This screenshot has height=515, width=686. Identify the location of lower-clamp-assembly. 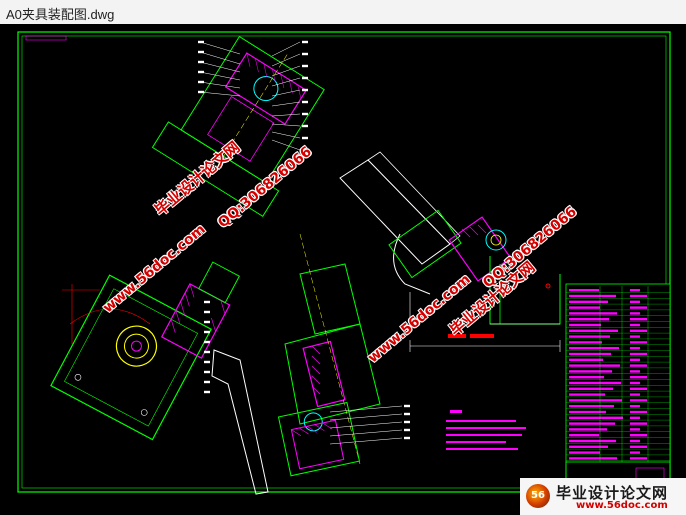
(319, 439).